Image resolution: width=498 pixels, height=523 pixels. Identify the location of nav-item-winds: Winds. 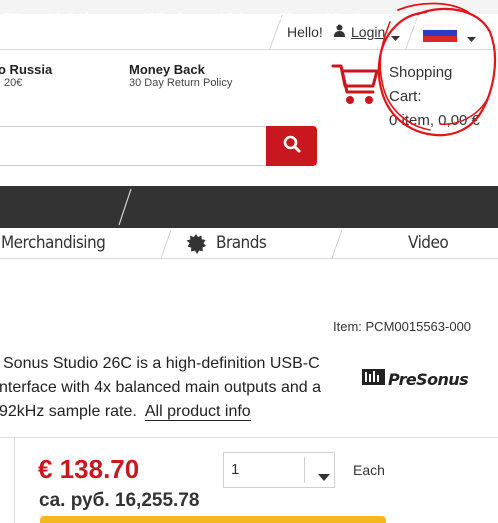
(167, 21).